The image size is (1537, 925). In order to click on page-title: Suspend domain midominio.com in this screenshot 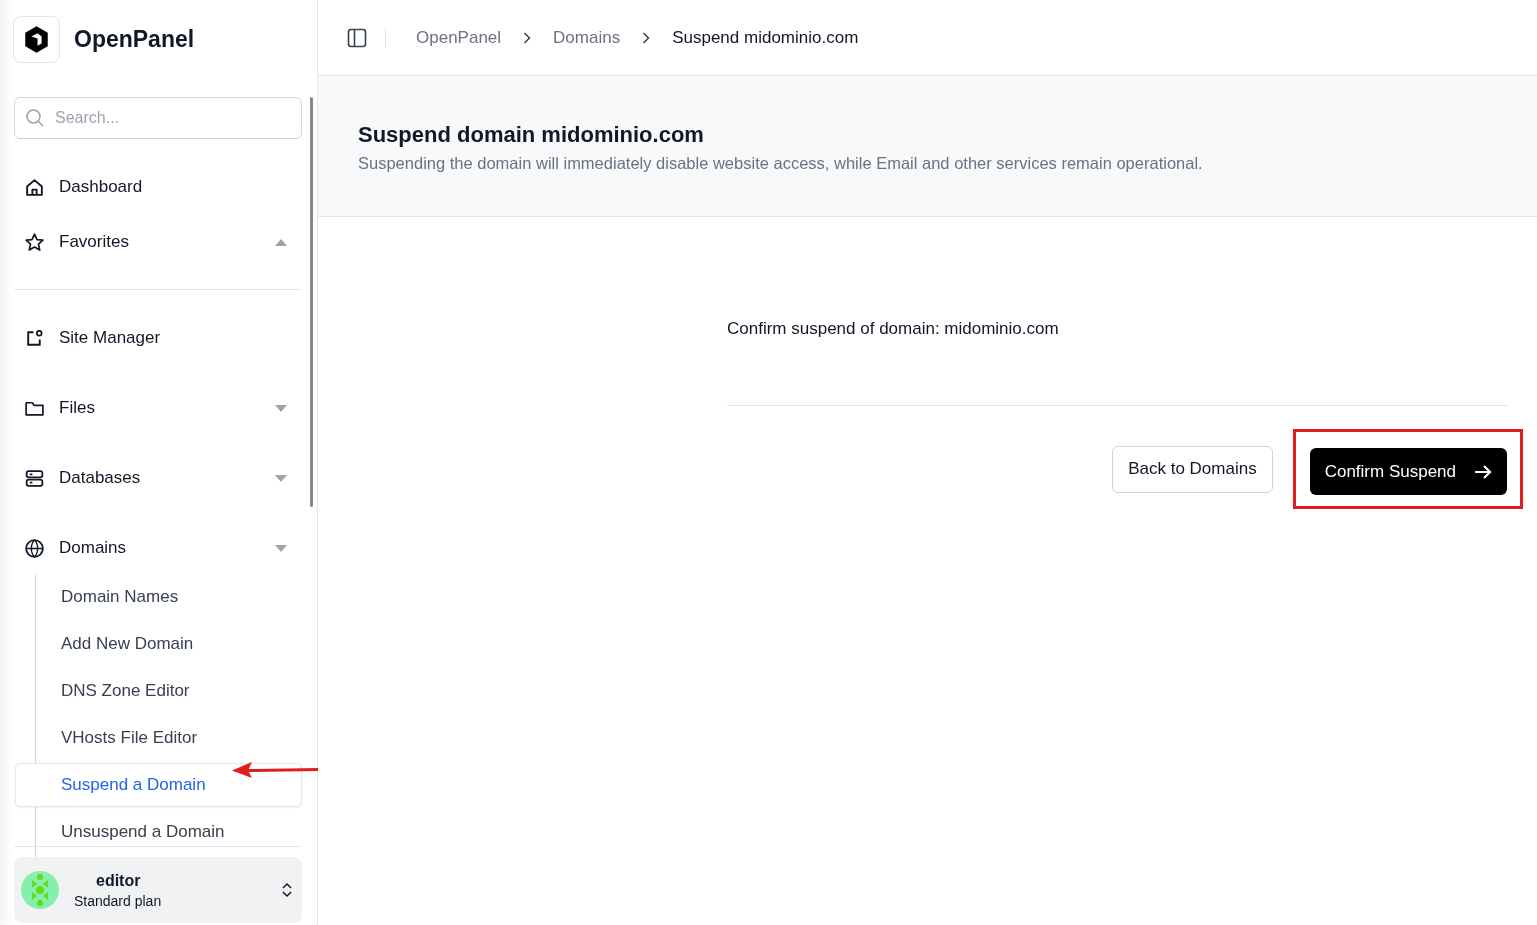, I will do `click(531, 135)`.